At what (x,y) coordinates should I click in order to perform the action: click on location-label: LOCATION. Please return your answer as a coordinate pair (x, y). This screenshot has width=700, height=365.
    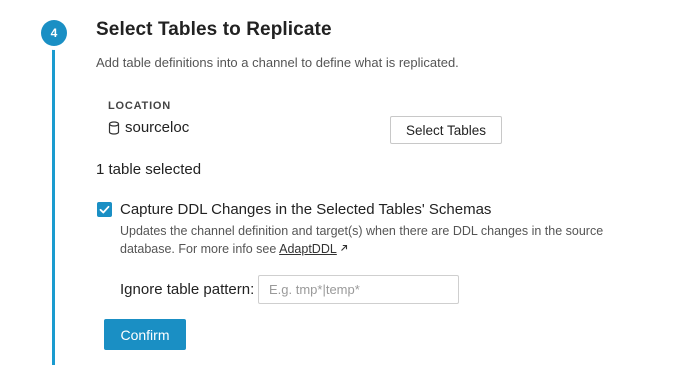
    Looking at the image, I should click on (140, 106).